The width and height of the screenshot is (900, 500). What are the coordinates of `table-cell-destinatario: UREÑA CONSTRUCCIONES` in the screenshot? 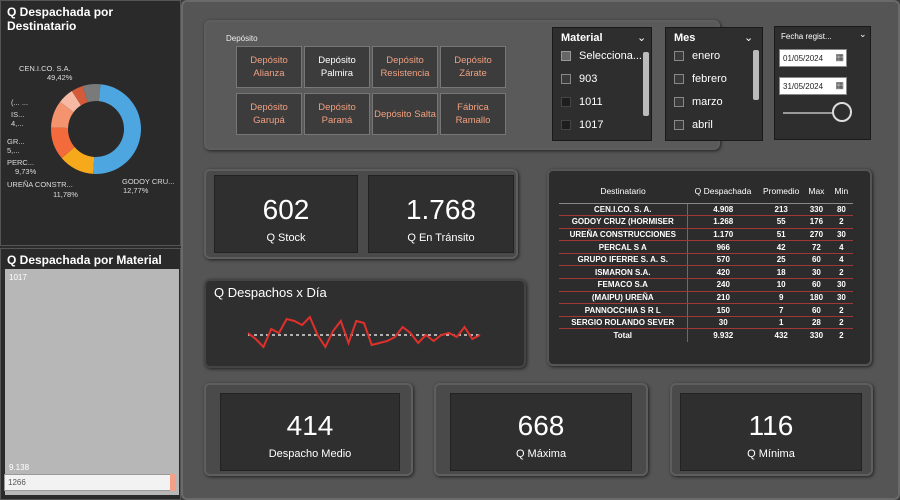 It's located at (623, 235).